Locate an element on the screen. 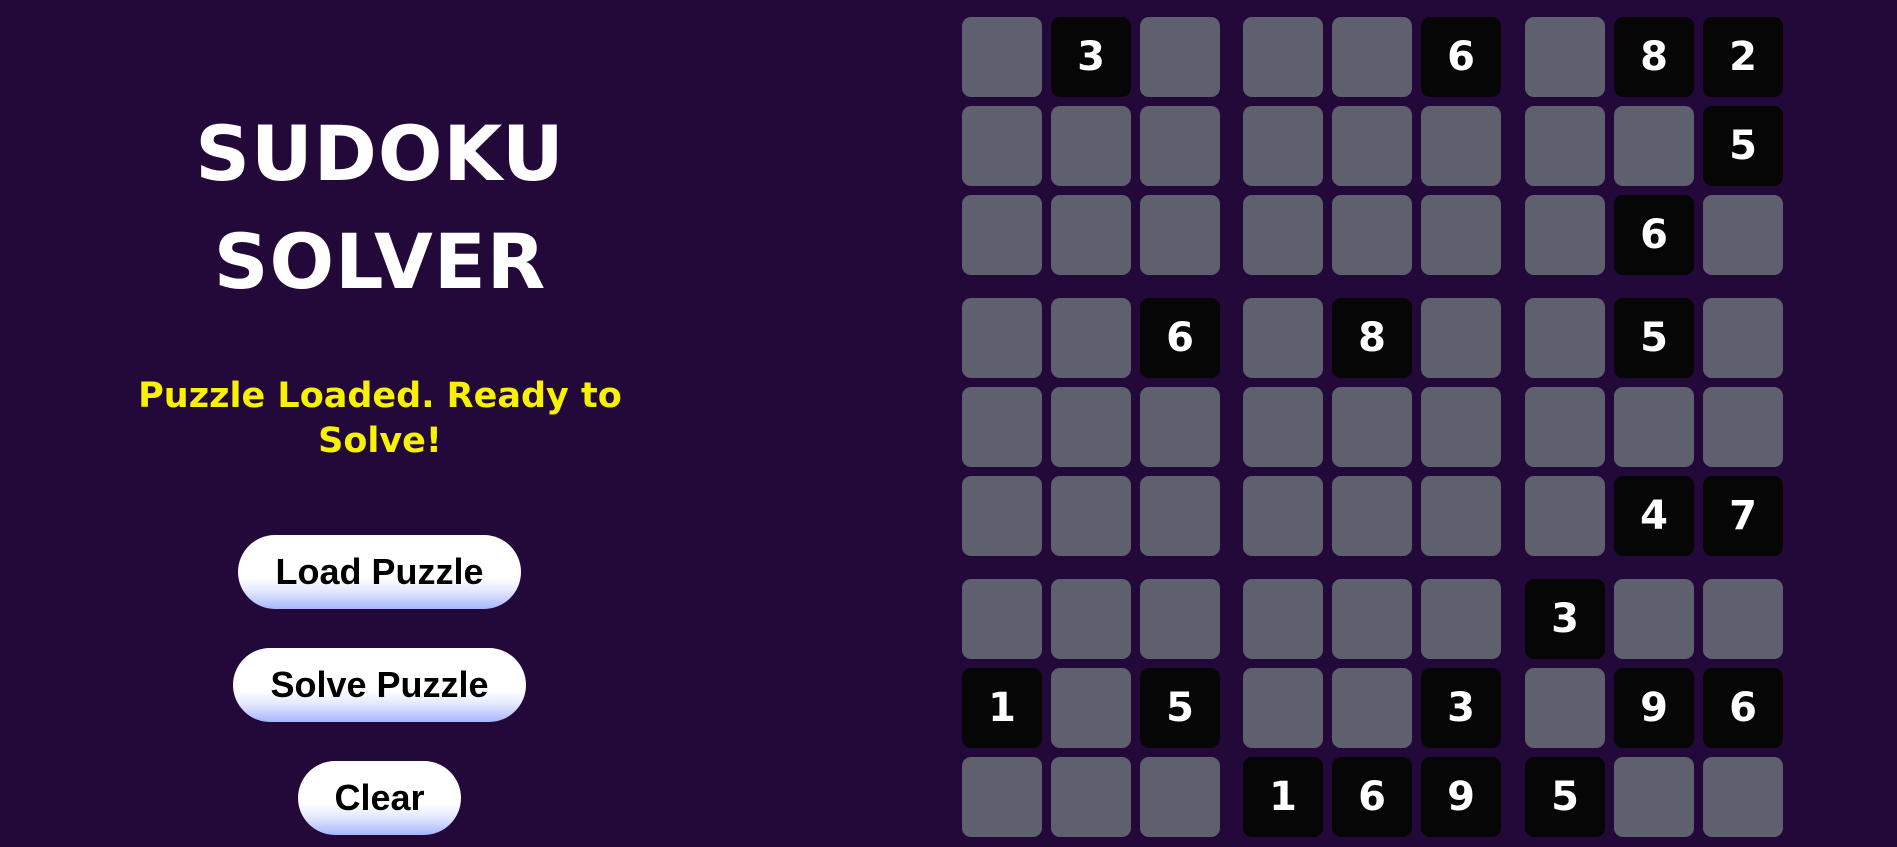 The height and width of the screenshot is (847, 1897). sudoku-cell-given: 4 is located at coordinates (1654, 516).